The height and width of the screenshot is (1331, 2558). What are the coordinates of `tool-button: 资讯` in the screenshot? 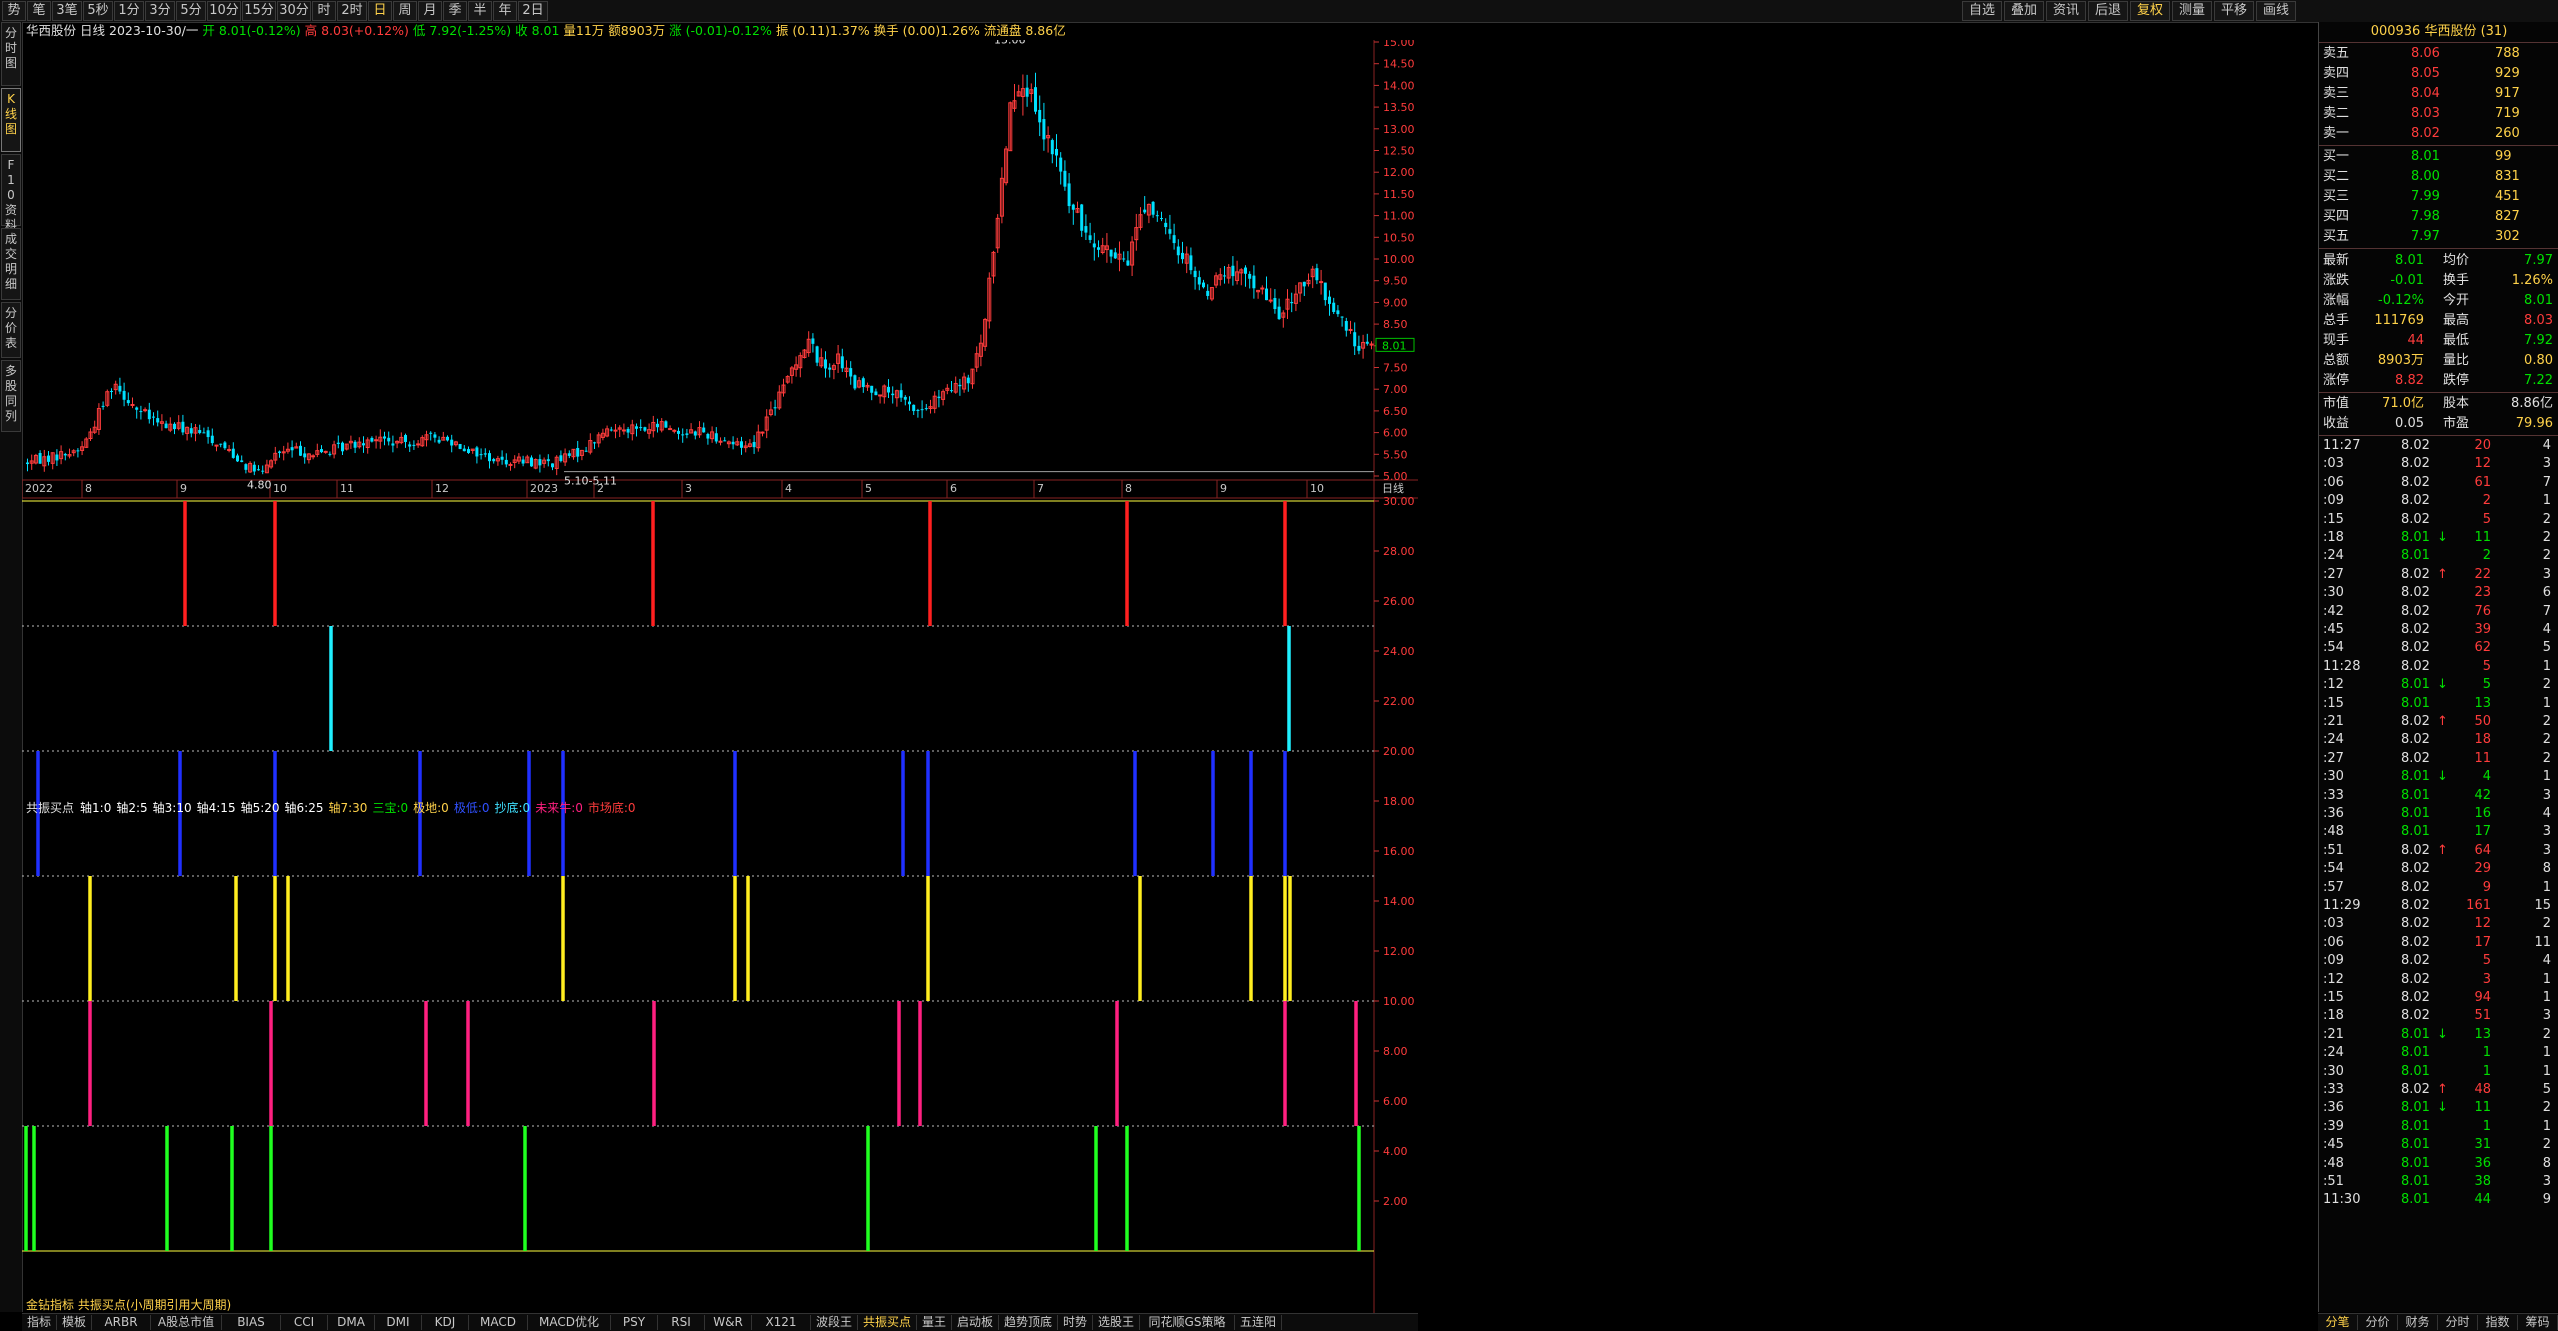 It's located at (2066, 11).